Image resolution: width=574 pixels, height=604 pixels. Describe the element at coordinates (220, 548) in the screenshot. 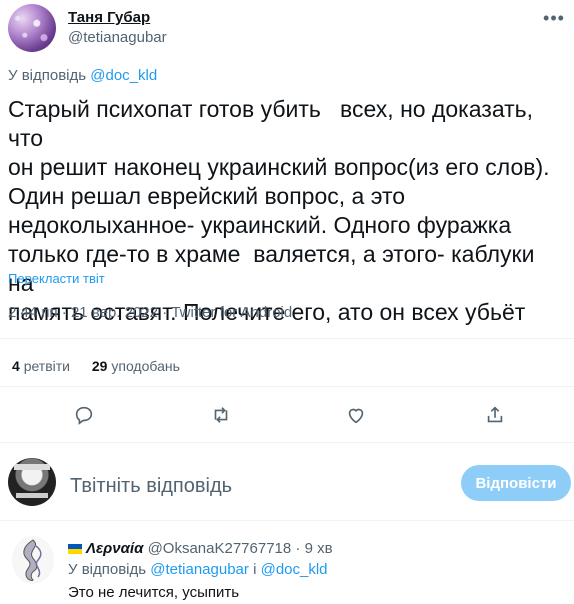

I see `reply-author-handle: @OksanaK27767718` at that location.